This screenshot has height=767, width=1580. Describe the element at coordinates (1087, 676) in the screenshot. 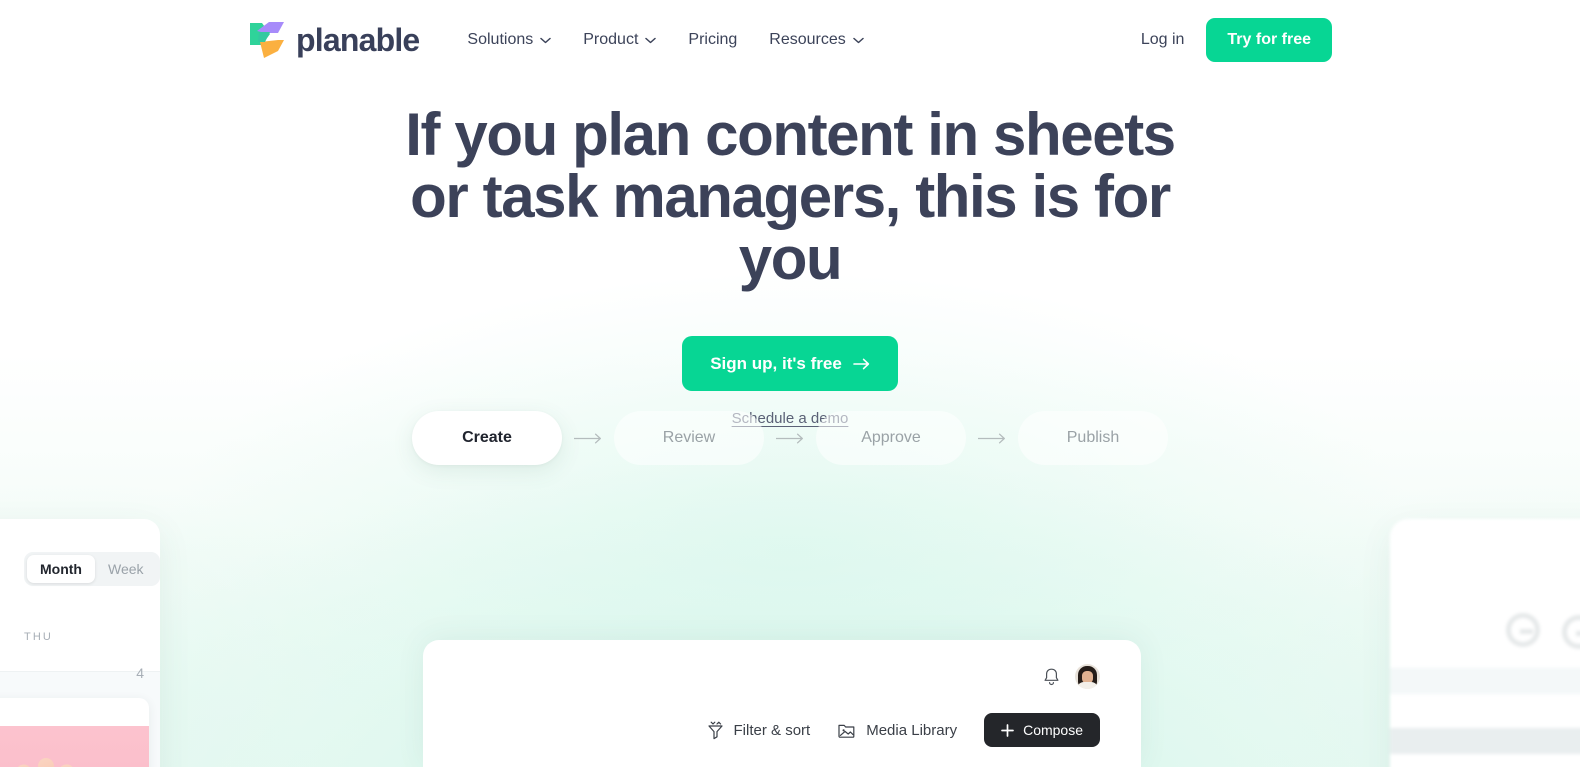

I see `avatar` at that location.